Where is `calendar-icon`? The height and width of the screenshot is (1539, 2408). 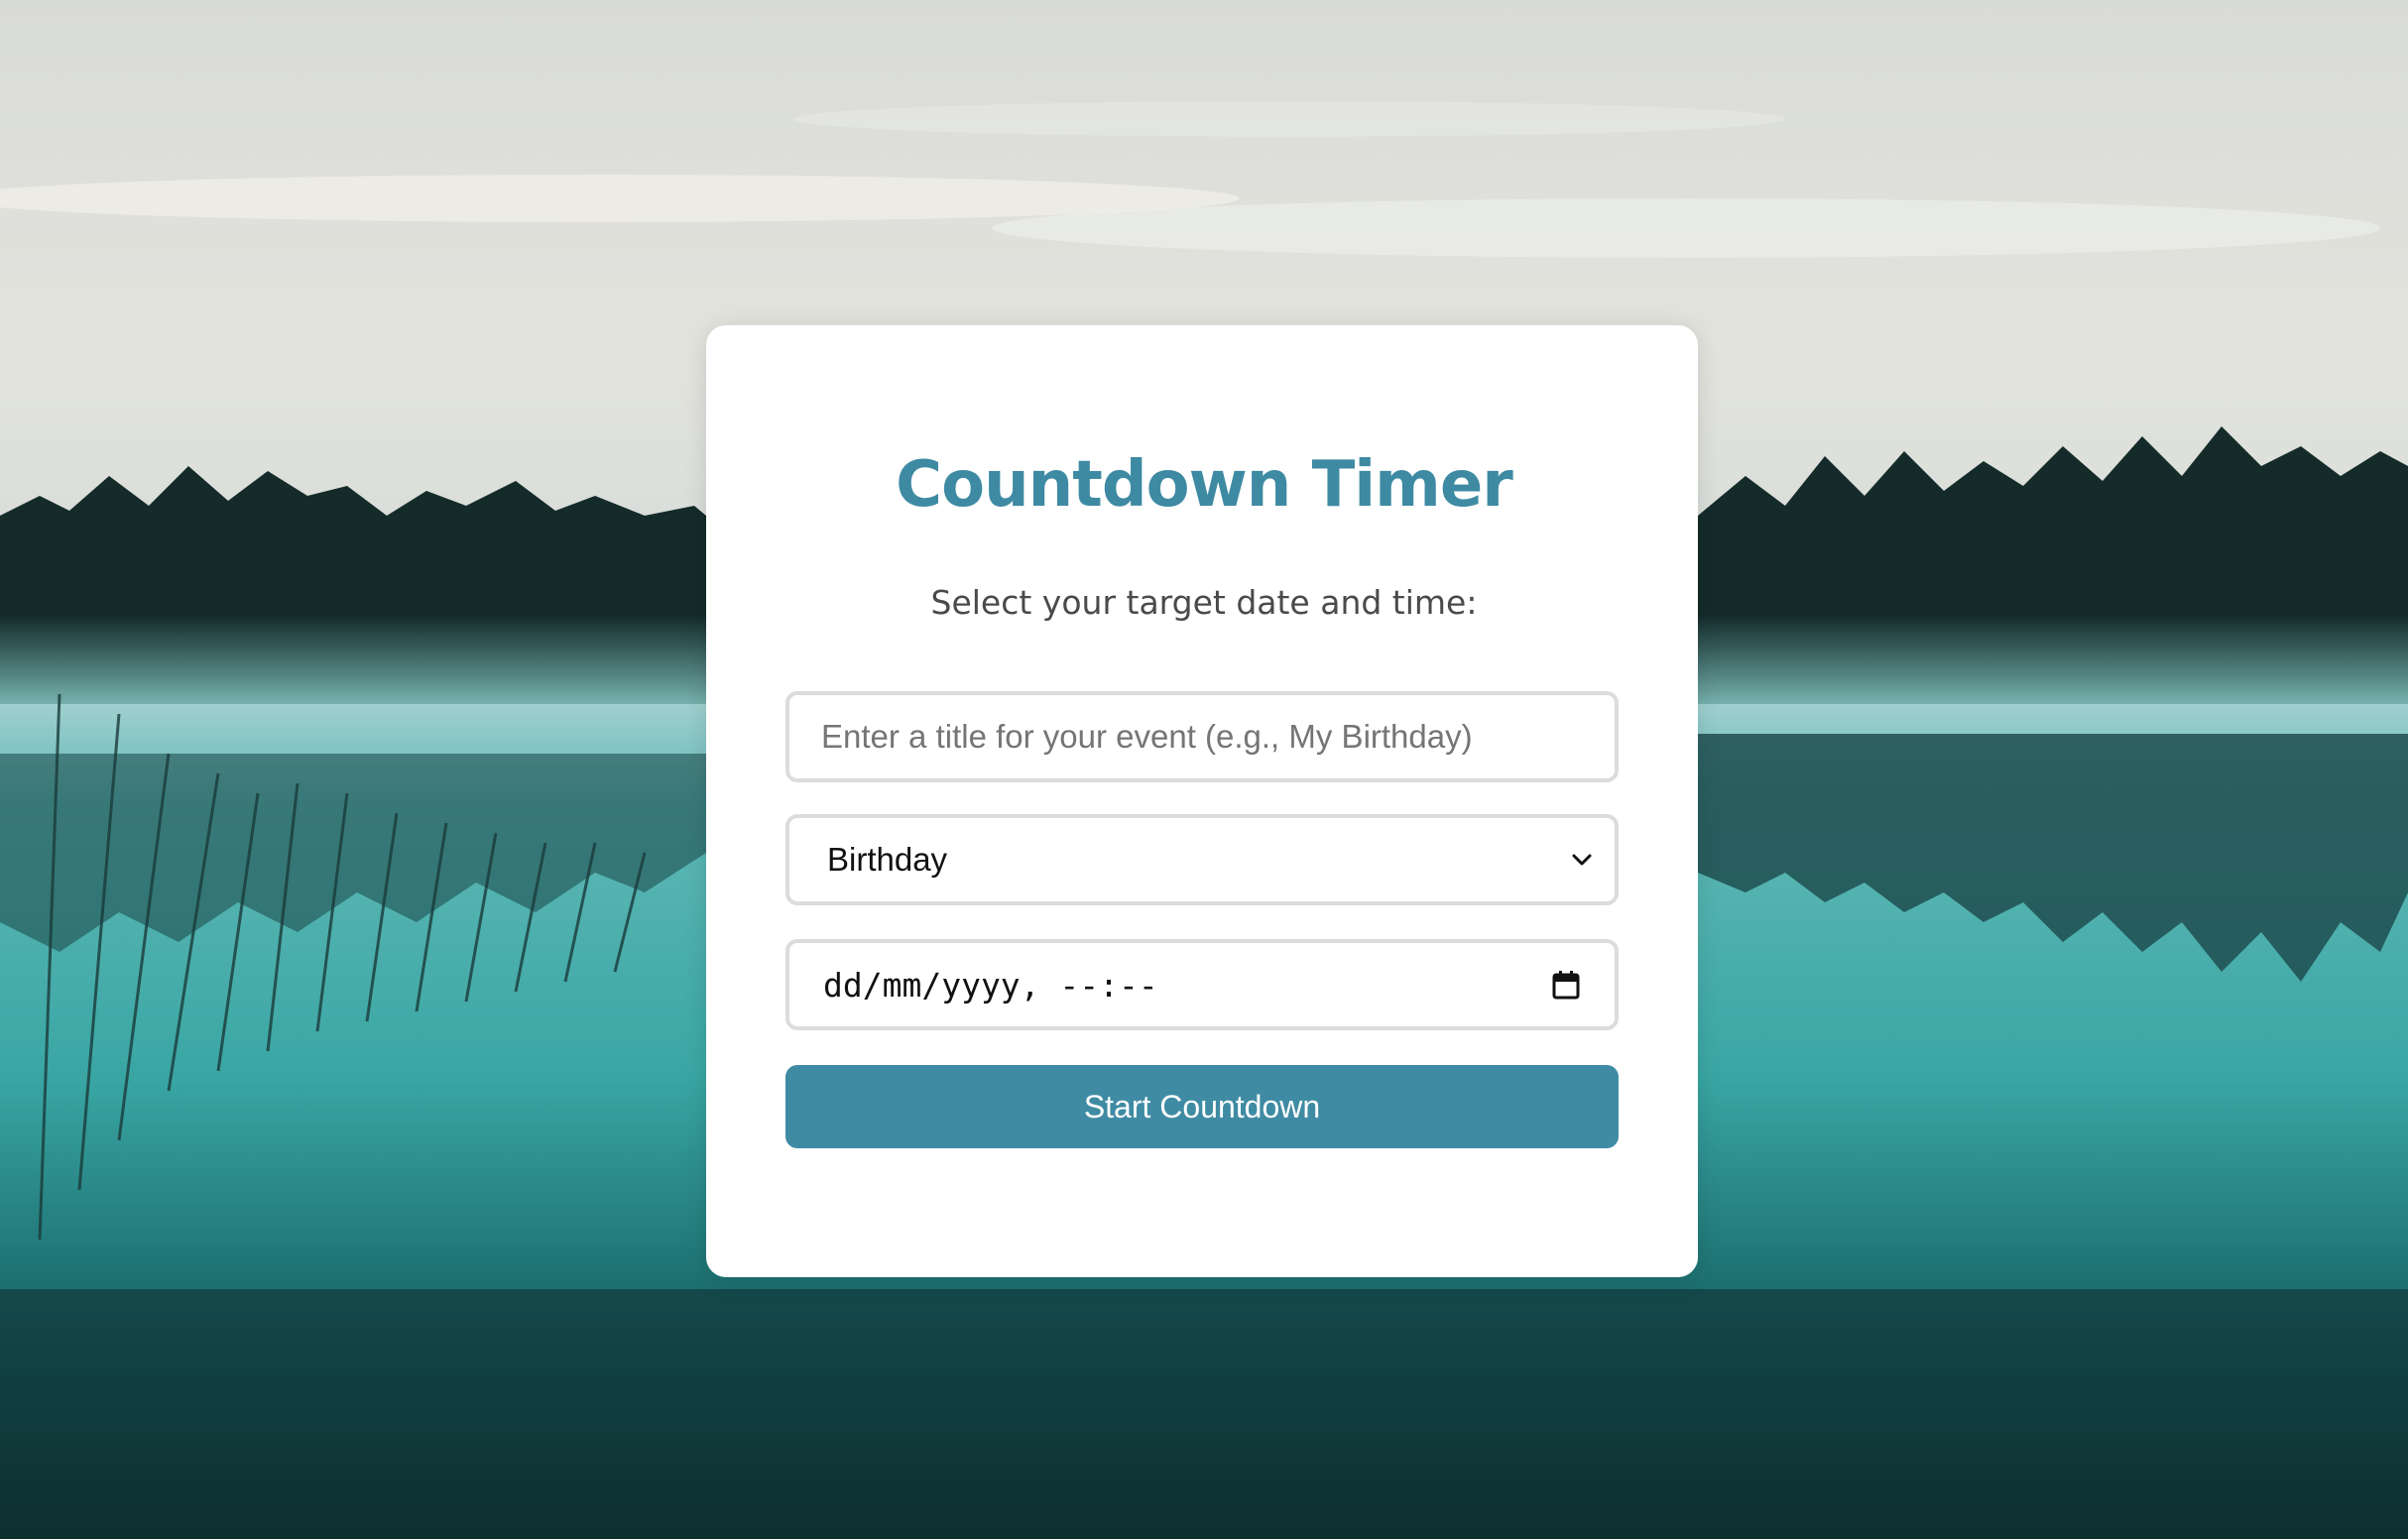
calendar-icon is located at coordinates (1566, 985).